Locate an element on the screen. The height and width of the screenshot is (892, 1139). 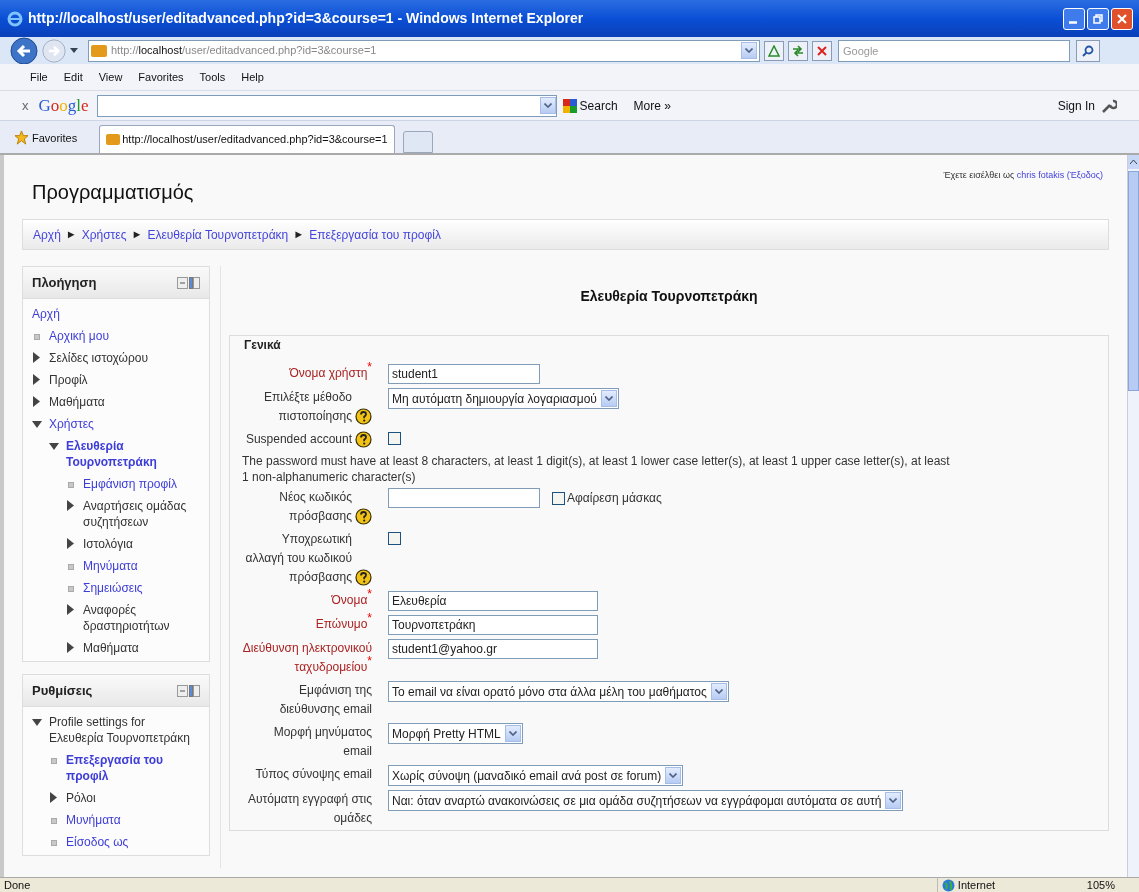
site-favicon-icon is located at coordinates (99, 50).